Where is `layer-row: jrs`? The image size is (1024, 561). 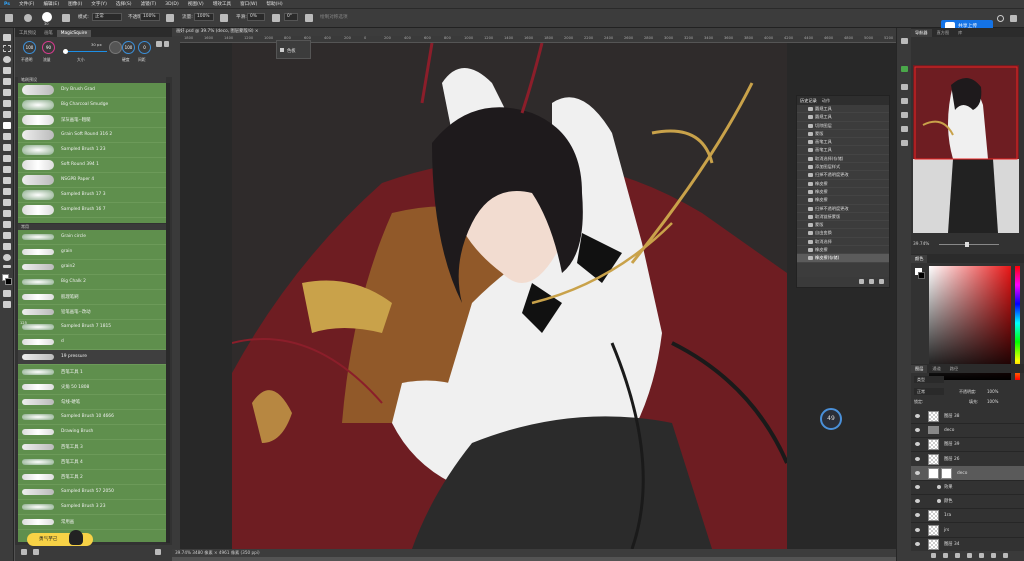
layer-row: jrs is located at coordinates (967, 530).